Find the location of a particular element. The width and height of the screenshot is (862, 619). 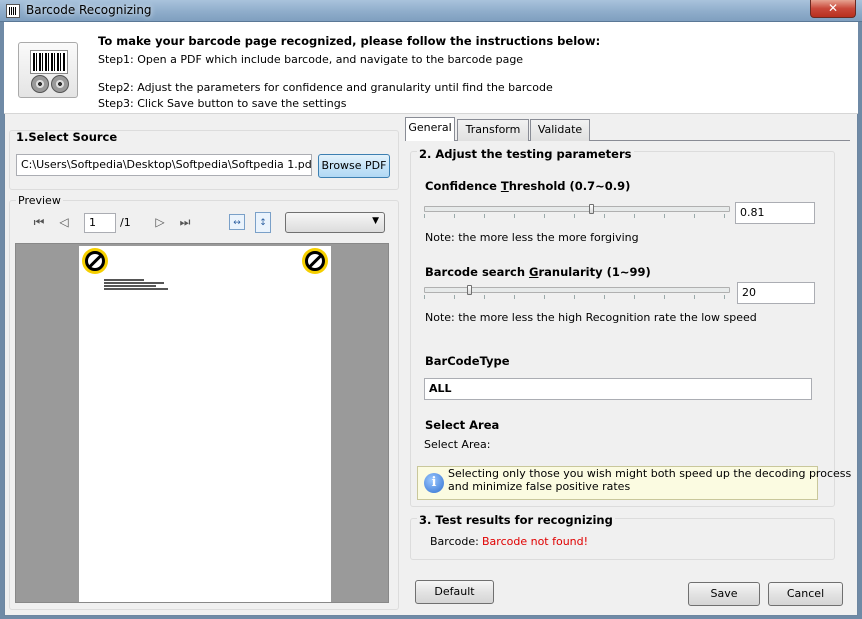

select-area-label: Select Area is located at coordinates (462, 425).